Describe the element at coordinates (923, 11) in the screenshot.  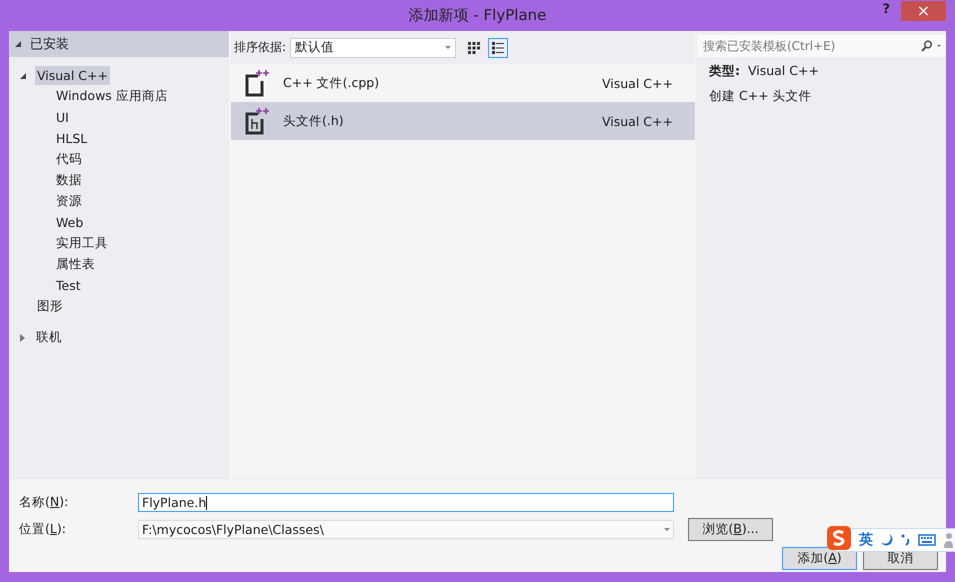
I see `close-button: ×` at that location.